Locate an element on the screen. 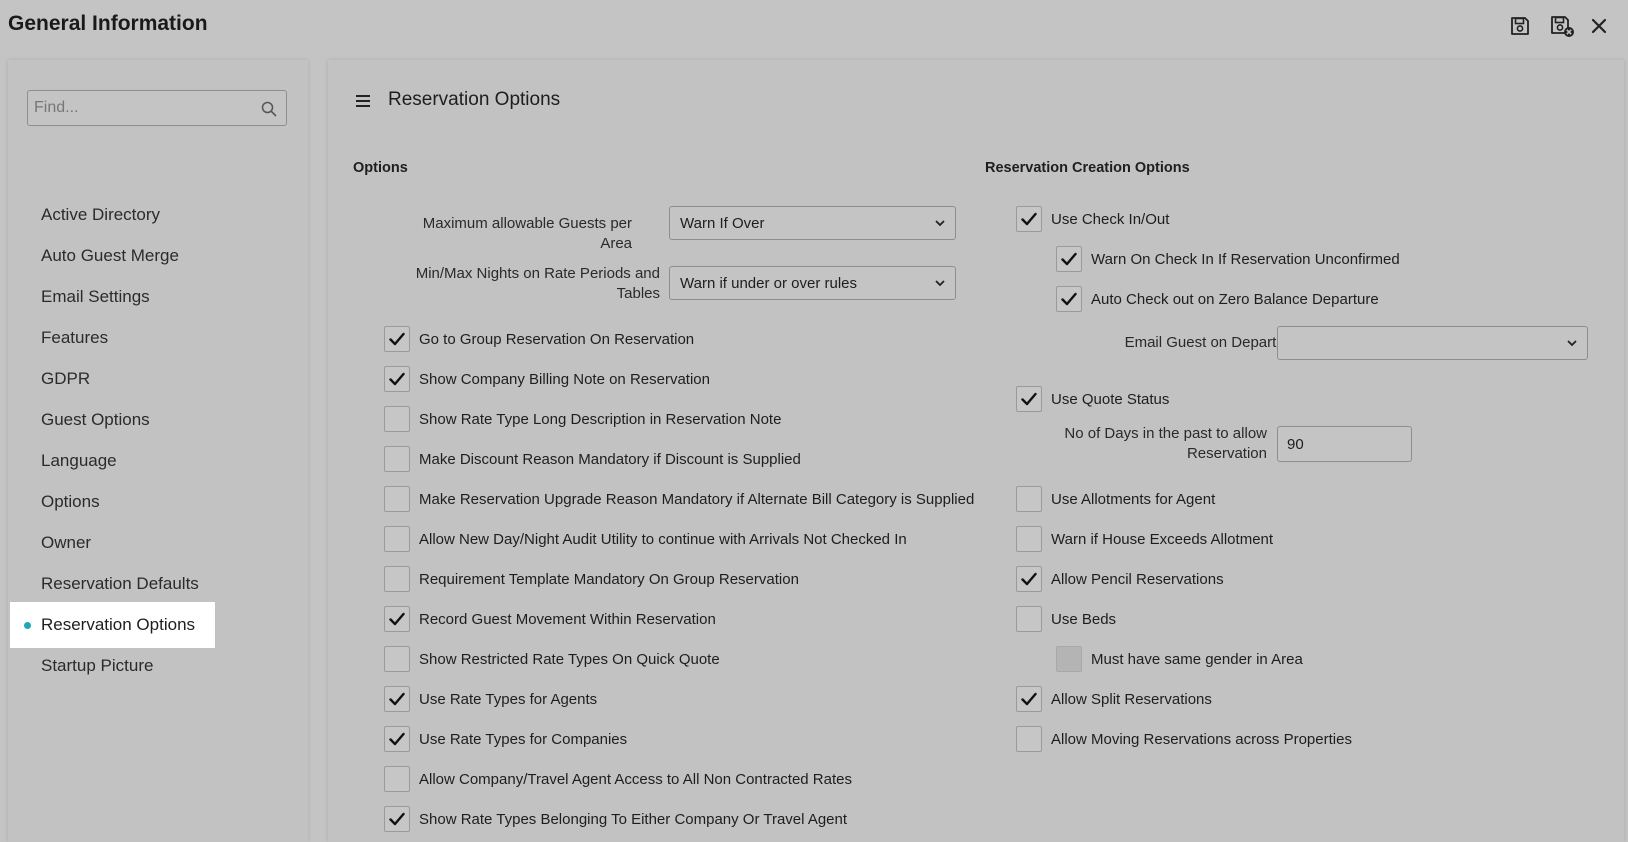 The height and width of the screenshot is (842, 1628). checkbox-label: Go to Group Reservation On Reservation is located at coordinates (557, 339).